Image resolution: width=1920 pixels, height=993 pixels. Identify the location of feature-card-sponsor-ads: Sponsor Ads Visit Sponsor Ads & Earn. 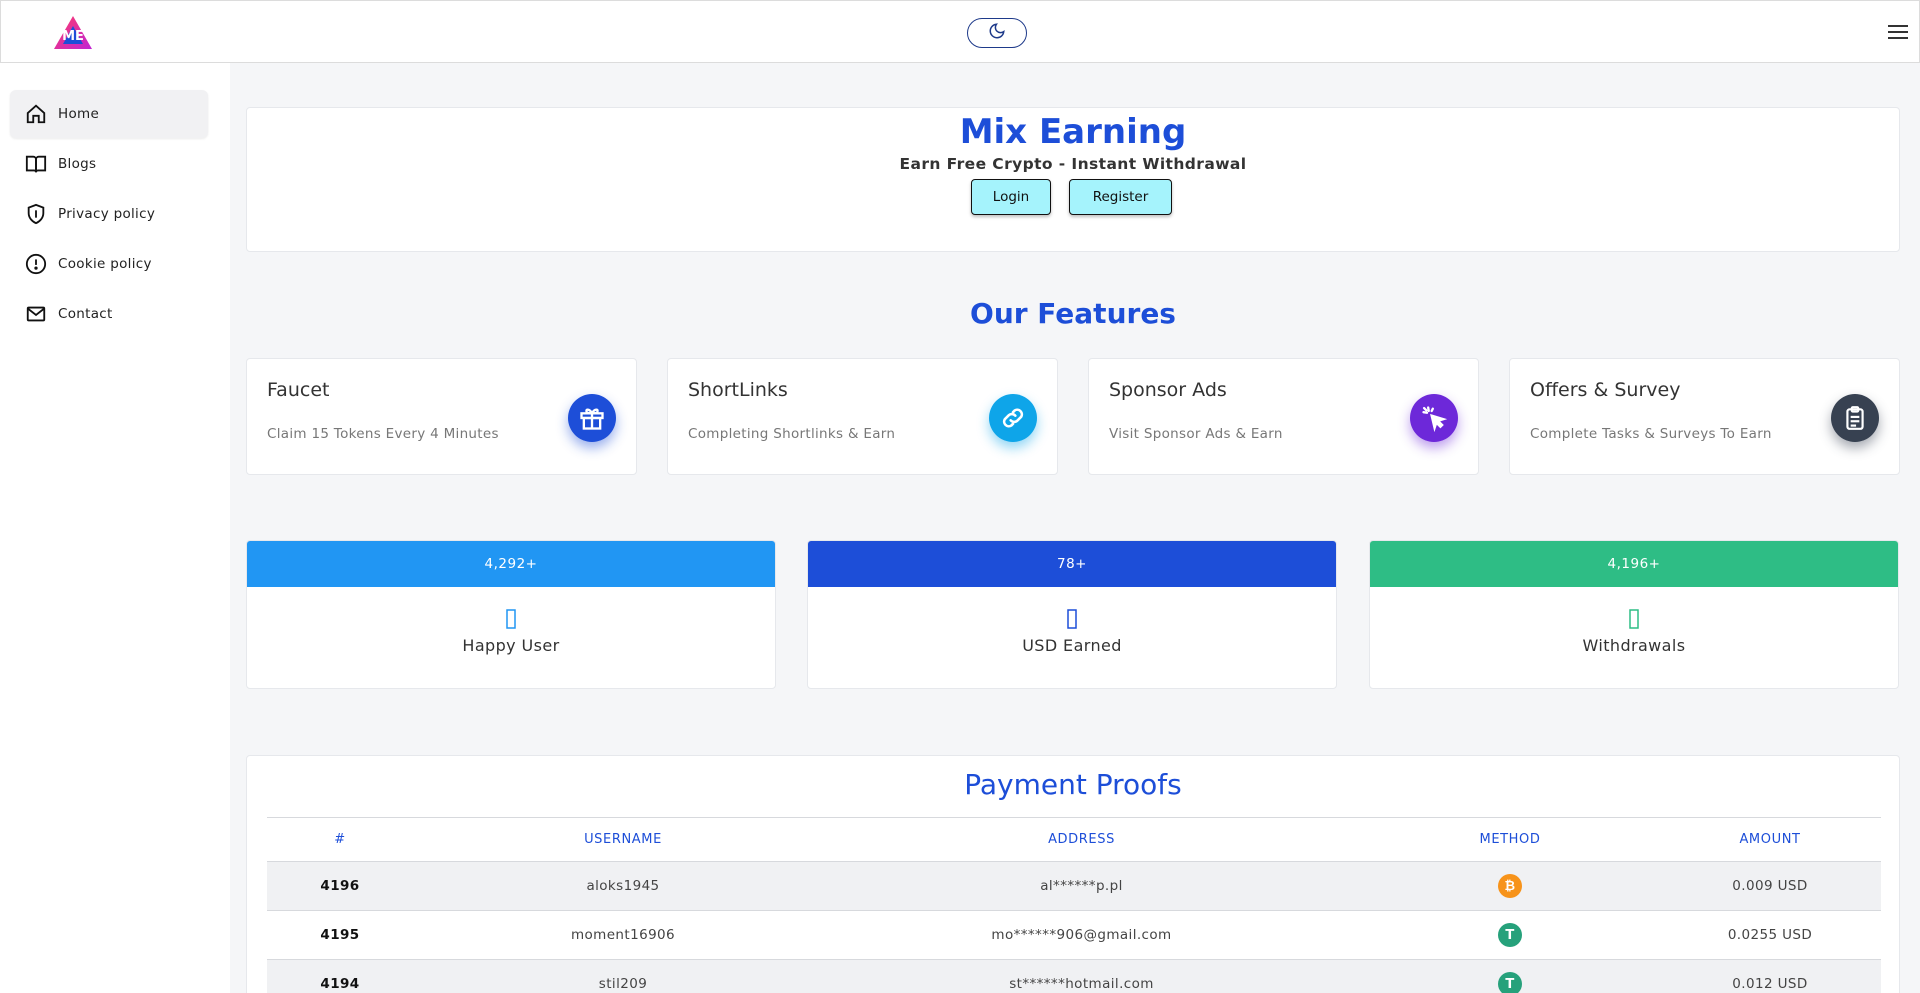
(1283, 416).